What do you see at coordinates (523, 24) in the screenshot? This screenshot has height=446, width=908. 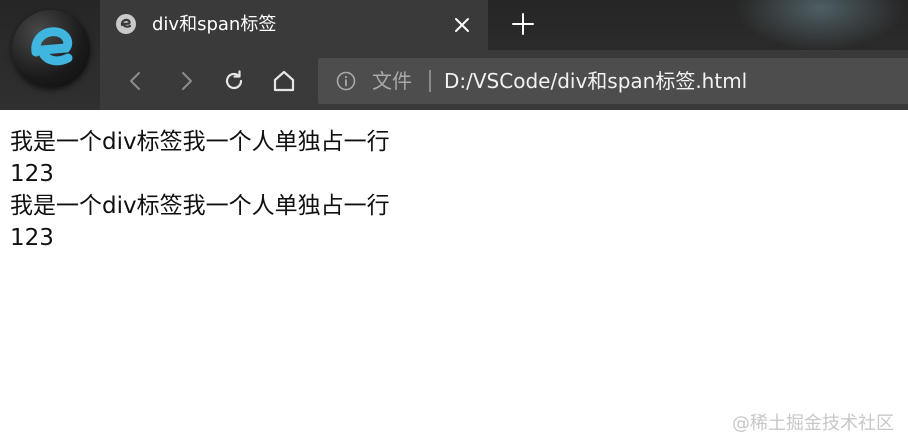 I see `new-tab-plus-icon` at bounding box center [523, 24].